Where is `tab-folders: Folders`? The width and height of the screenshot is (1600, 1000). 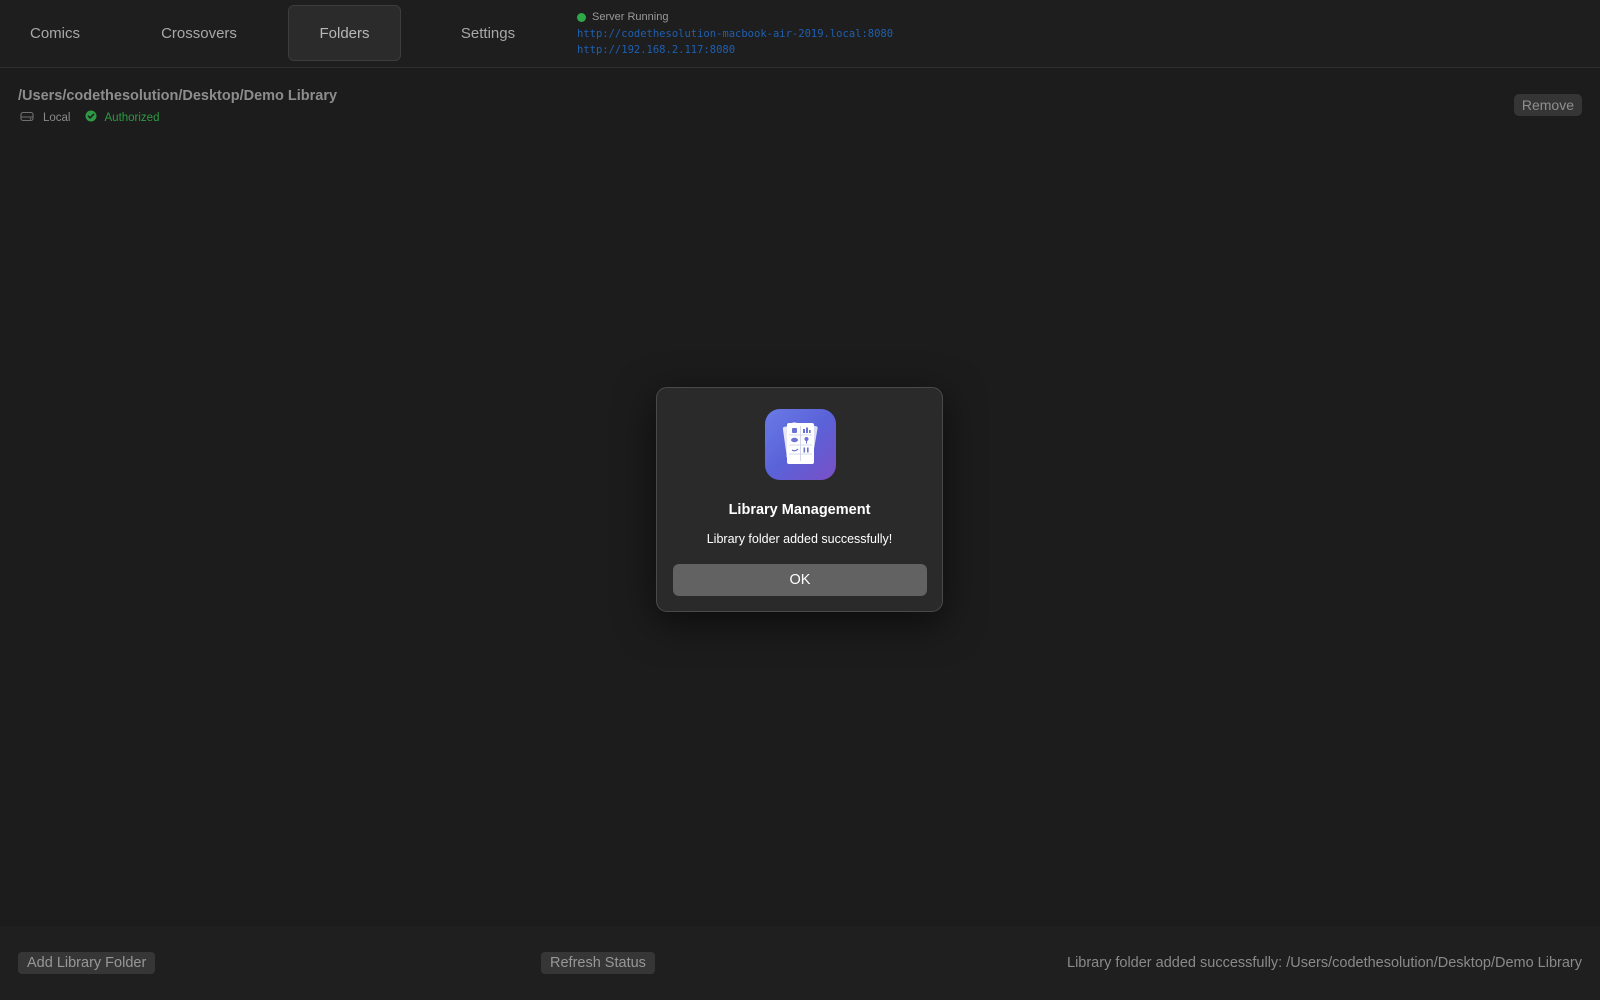
tab-folders: Folders is located at coordinates (344, 33).